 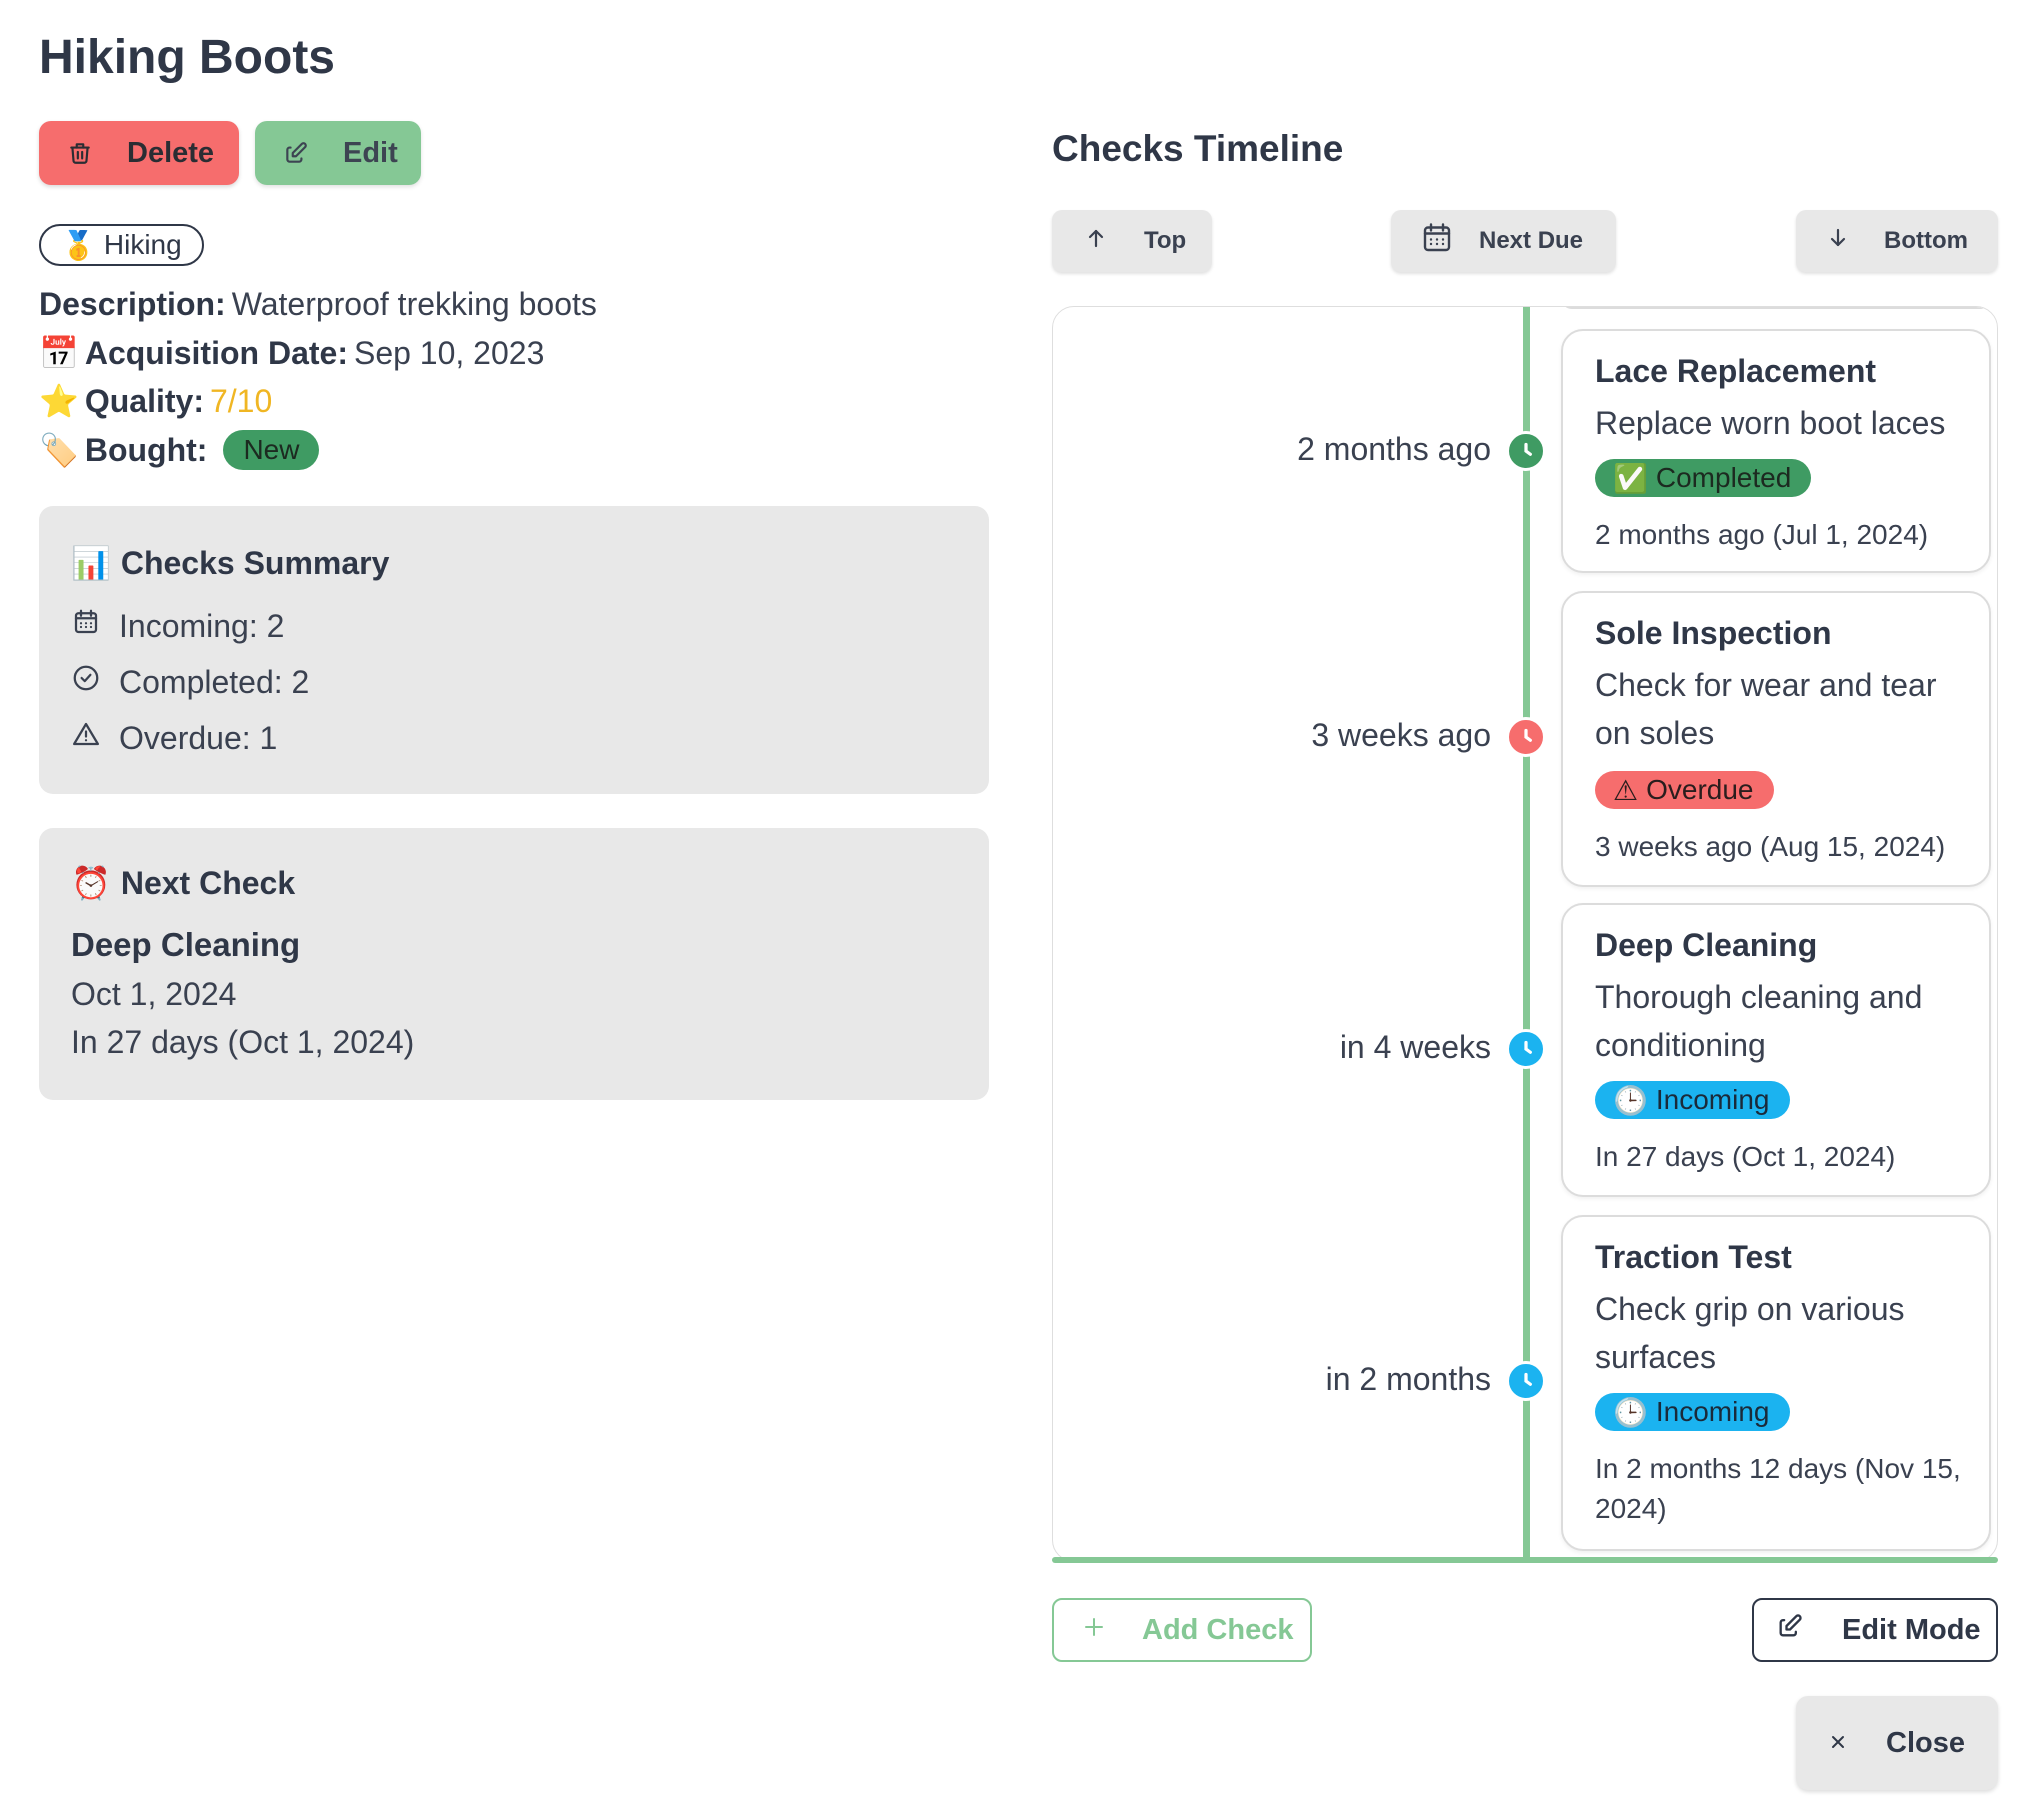 I want to click on status-badge: ⚠ Overdue, so click(x=1684, y=790).